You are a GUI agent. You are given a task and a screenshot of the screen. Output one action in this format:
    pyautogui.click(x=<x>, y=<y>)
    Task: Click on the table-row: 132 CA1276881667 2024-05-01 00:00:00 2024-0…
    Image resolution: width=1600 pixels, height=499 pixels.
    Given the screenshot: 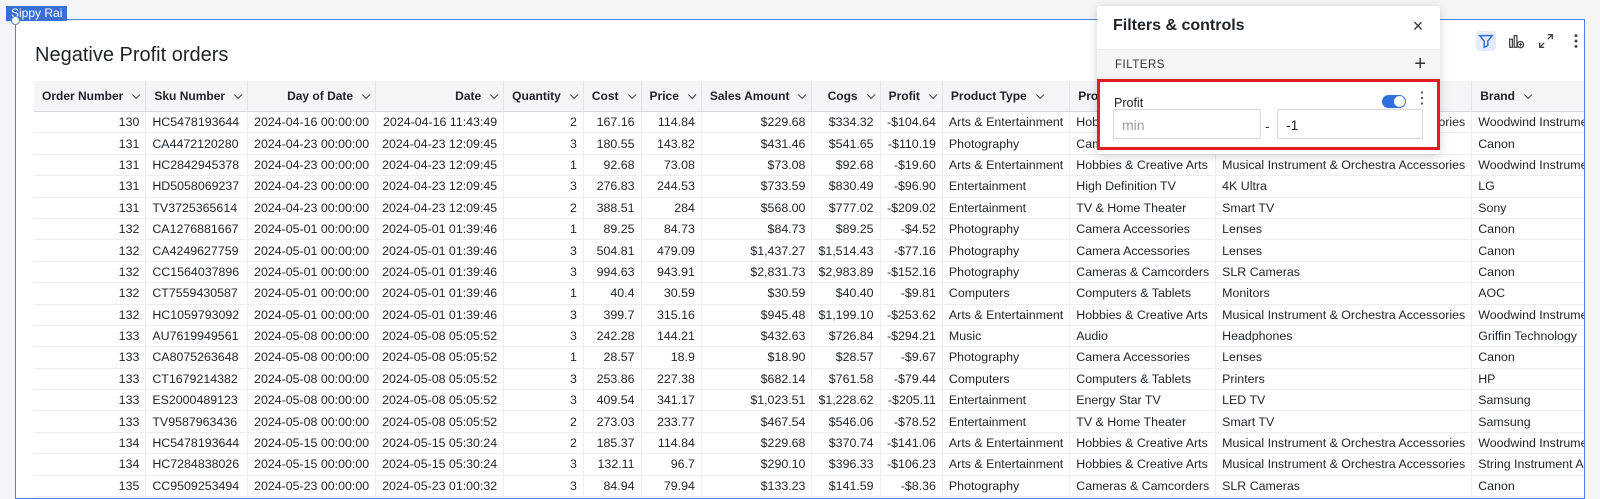 What is the action you would take?
    pyautogui.click(x=809, y=229)
    